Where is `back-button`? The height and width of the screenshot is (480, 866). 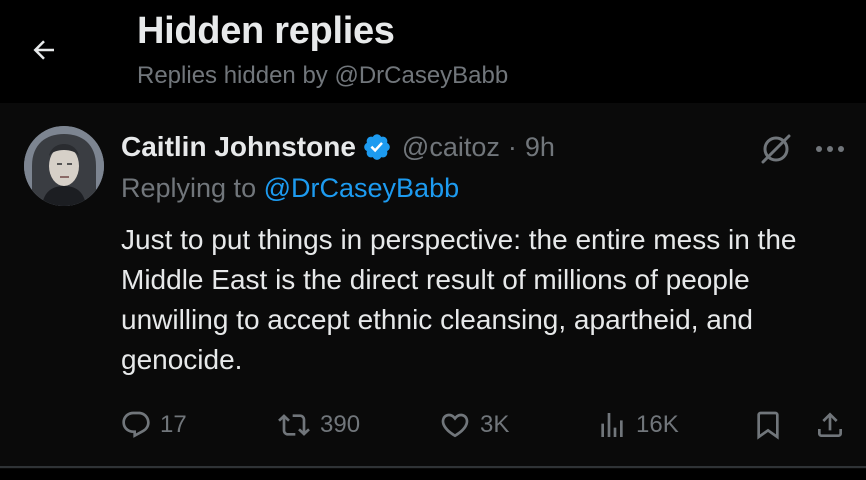
back-button is located at coordinates (44, 50).